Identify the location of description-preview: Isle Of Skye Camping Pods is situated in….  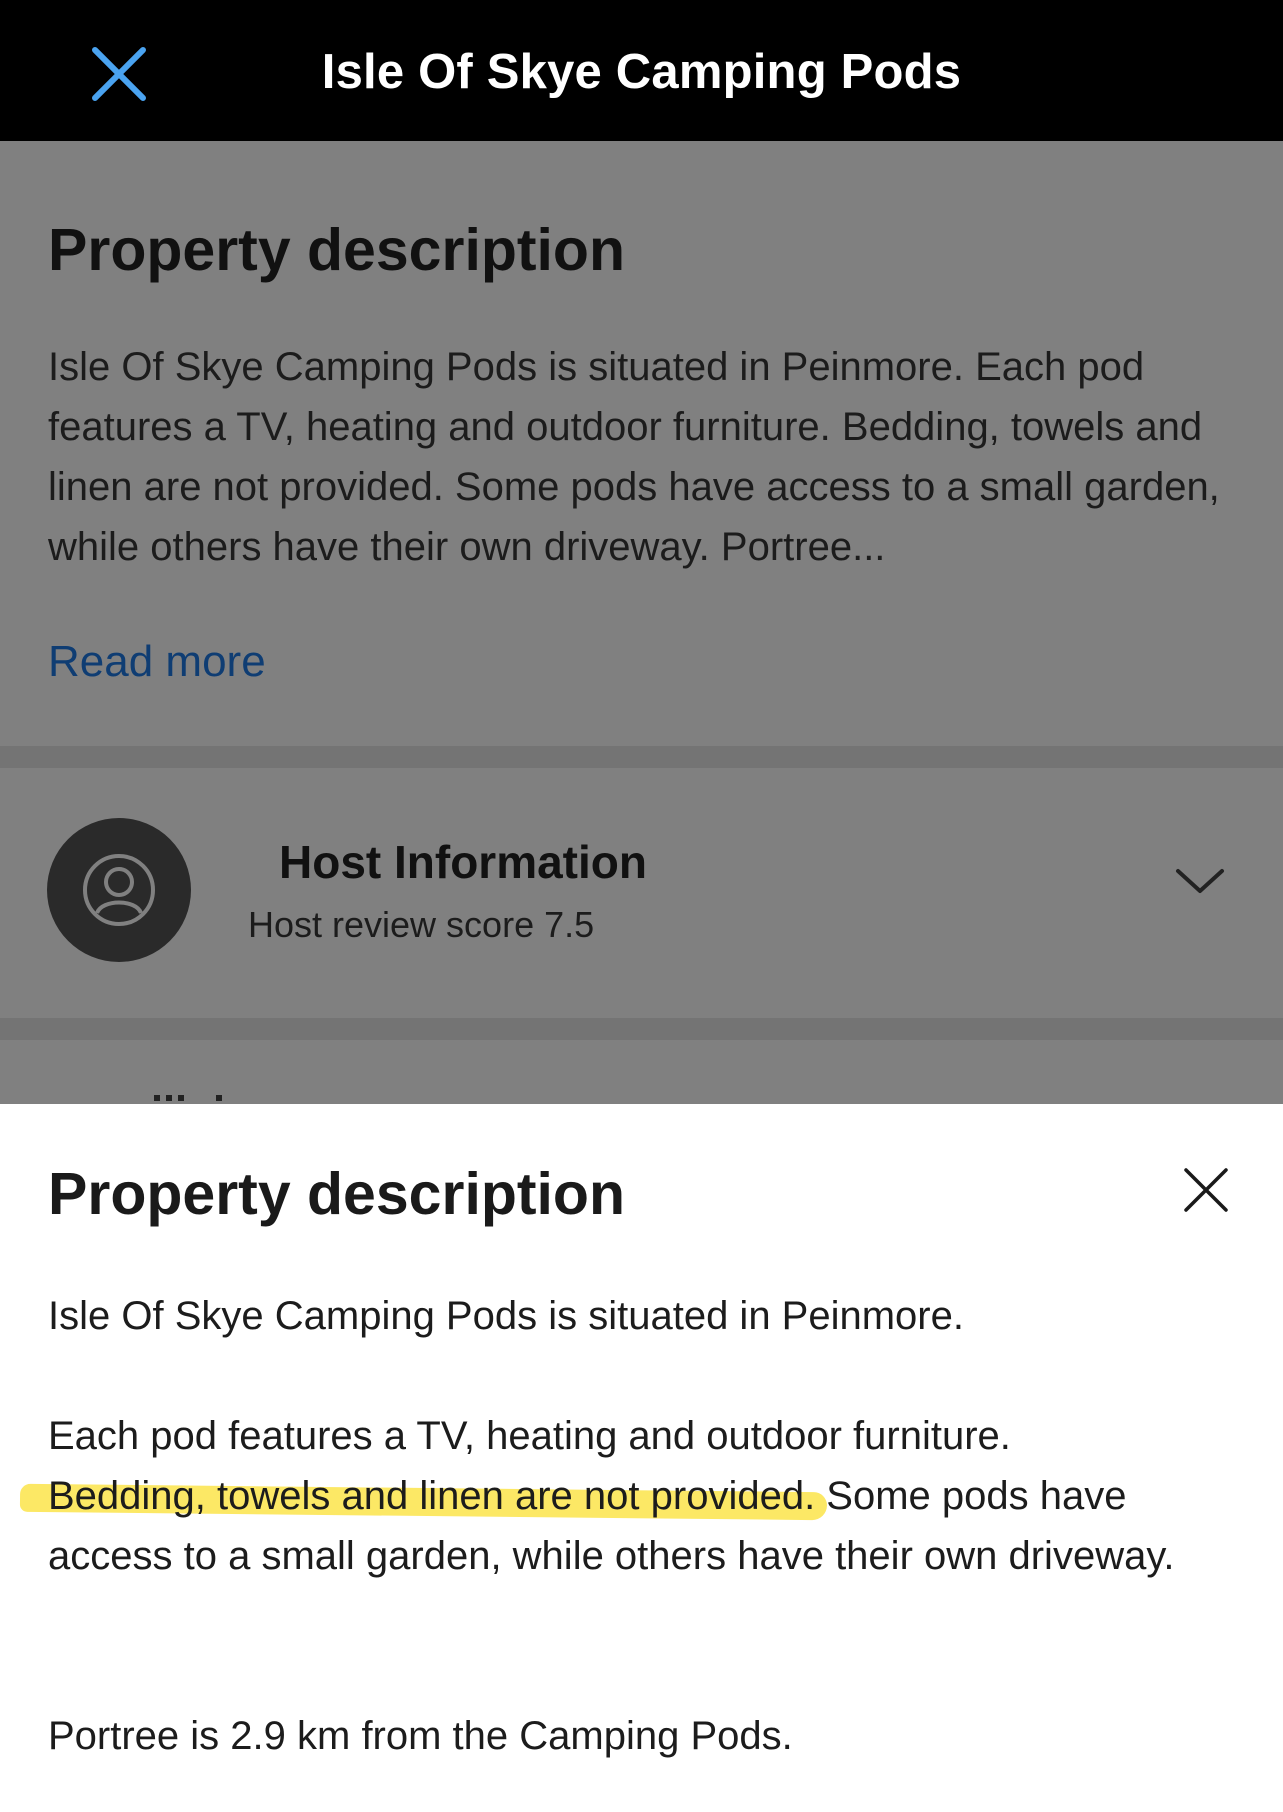
(634, 457).